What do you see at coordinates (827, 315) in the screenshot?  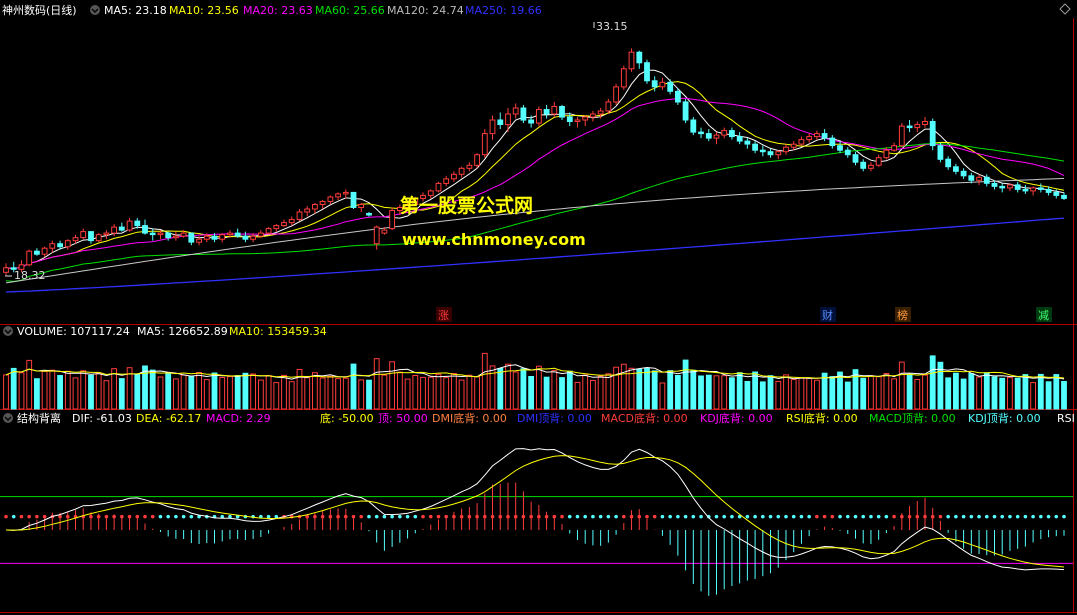 I see `event-marker-finance: 财` at bounding box center [827, 315].